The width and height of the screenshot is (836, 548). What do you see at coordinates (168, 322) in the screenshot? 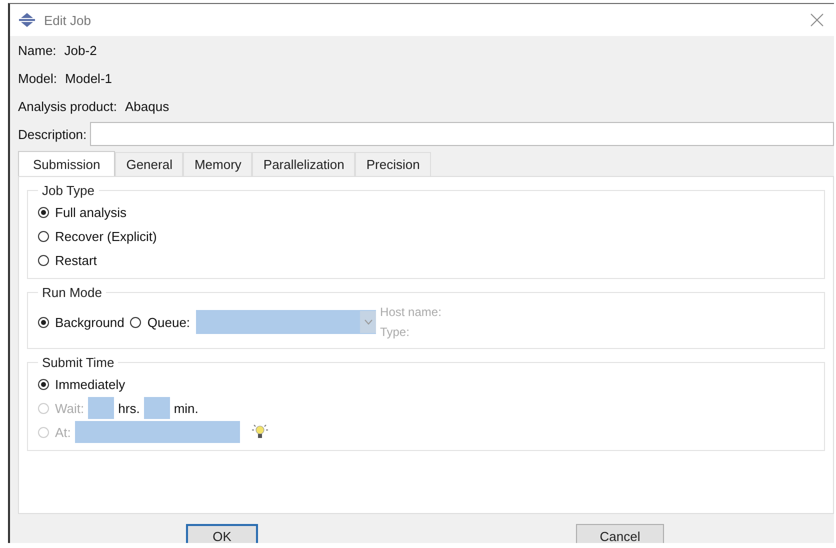
I see `option-label: Queue:` at bounding box center [168, 322].